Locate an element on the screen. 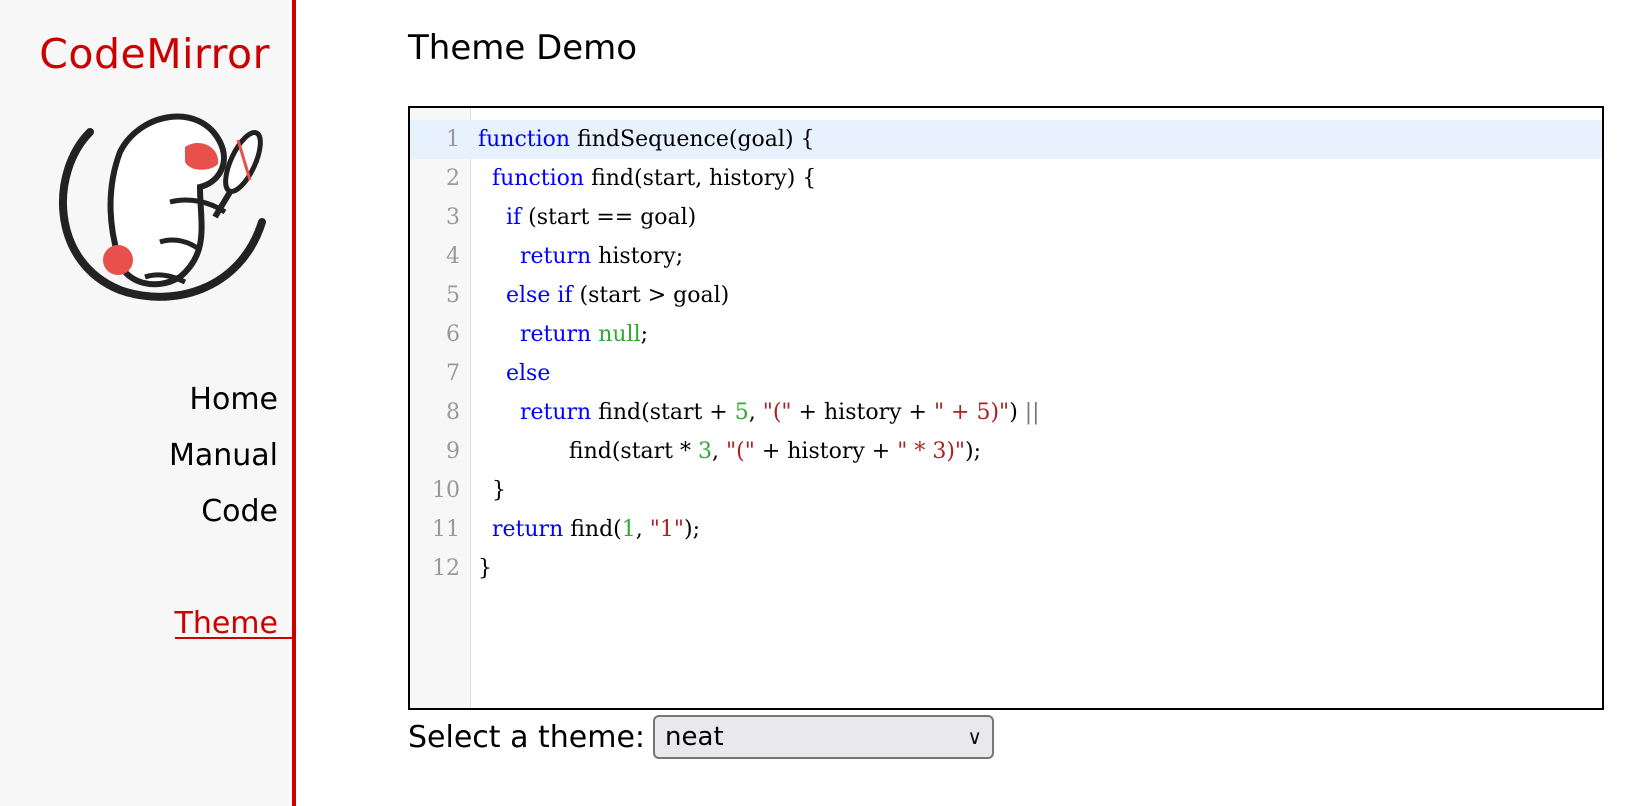  code-line: 1 function findSequence(goal) { is located at coordinates (1006, 139).